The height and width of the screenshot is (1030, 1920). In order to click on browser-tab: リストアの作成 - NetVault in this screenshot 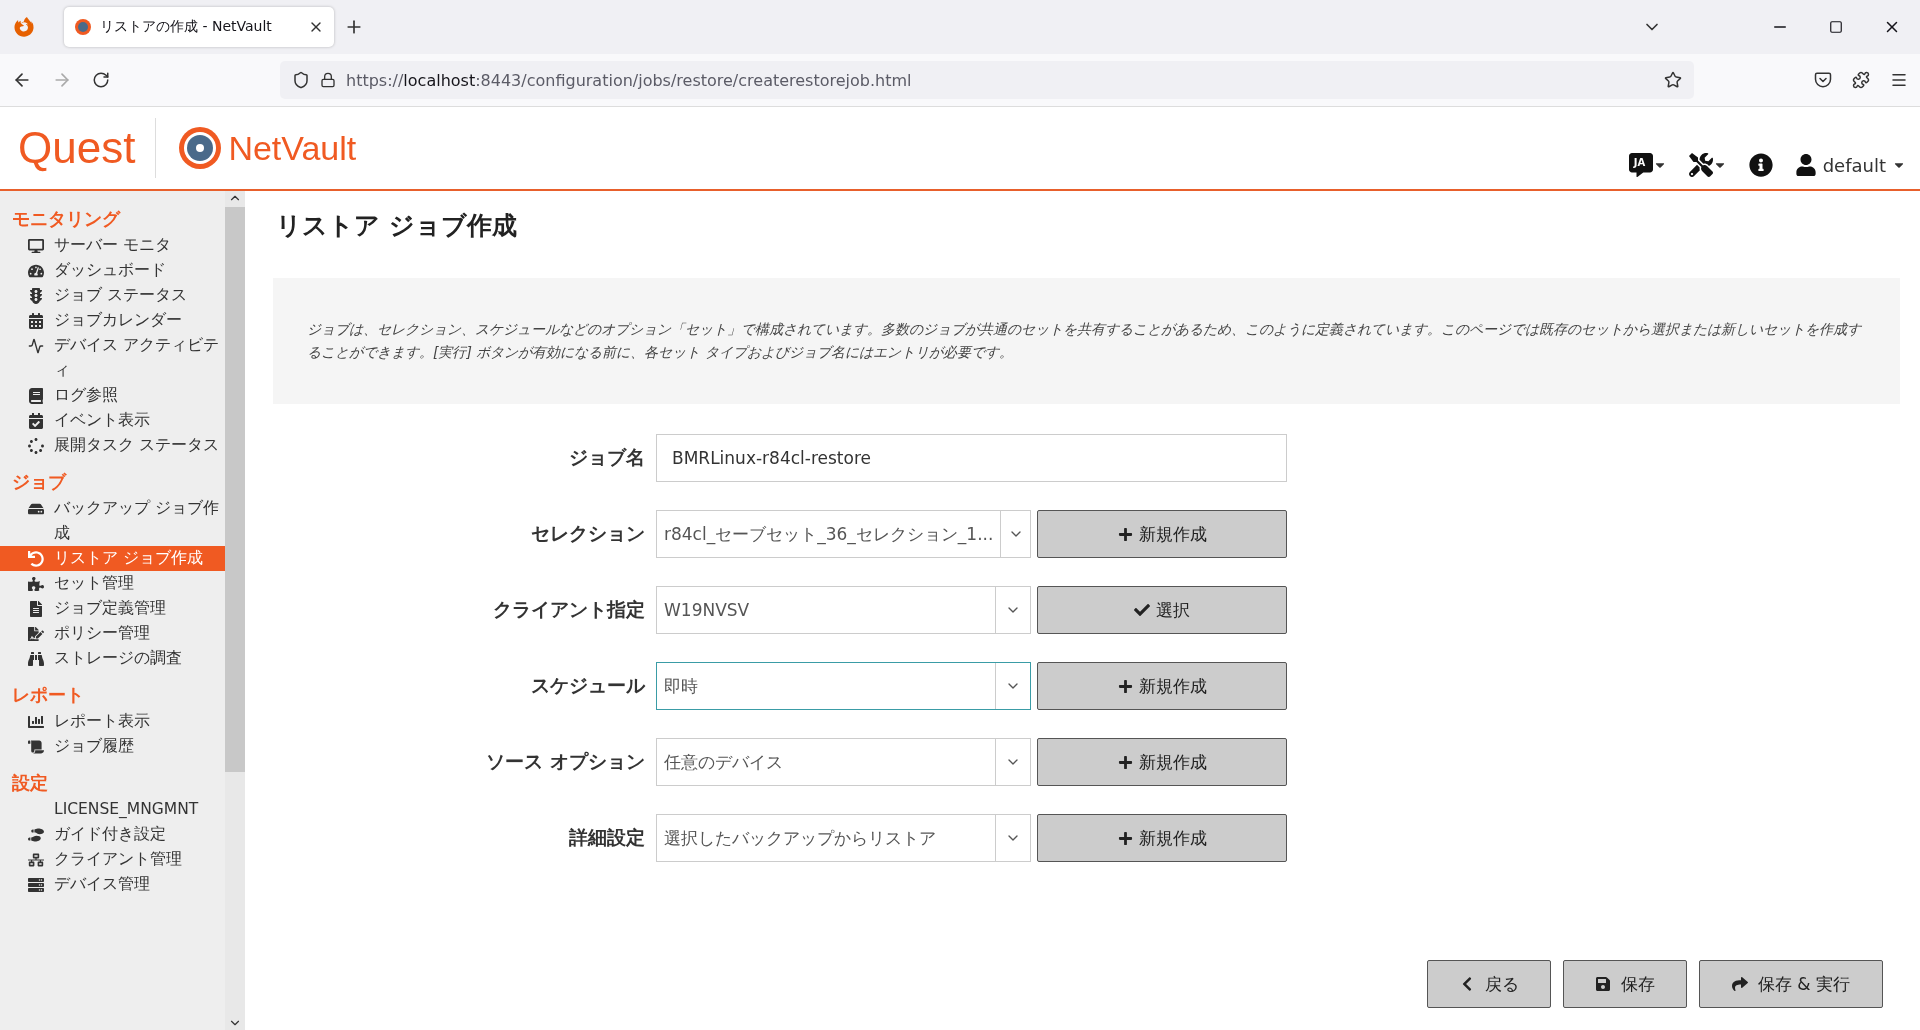, I will do `click(199, 27)`.